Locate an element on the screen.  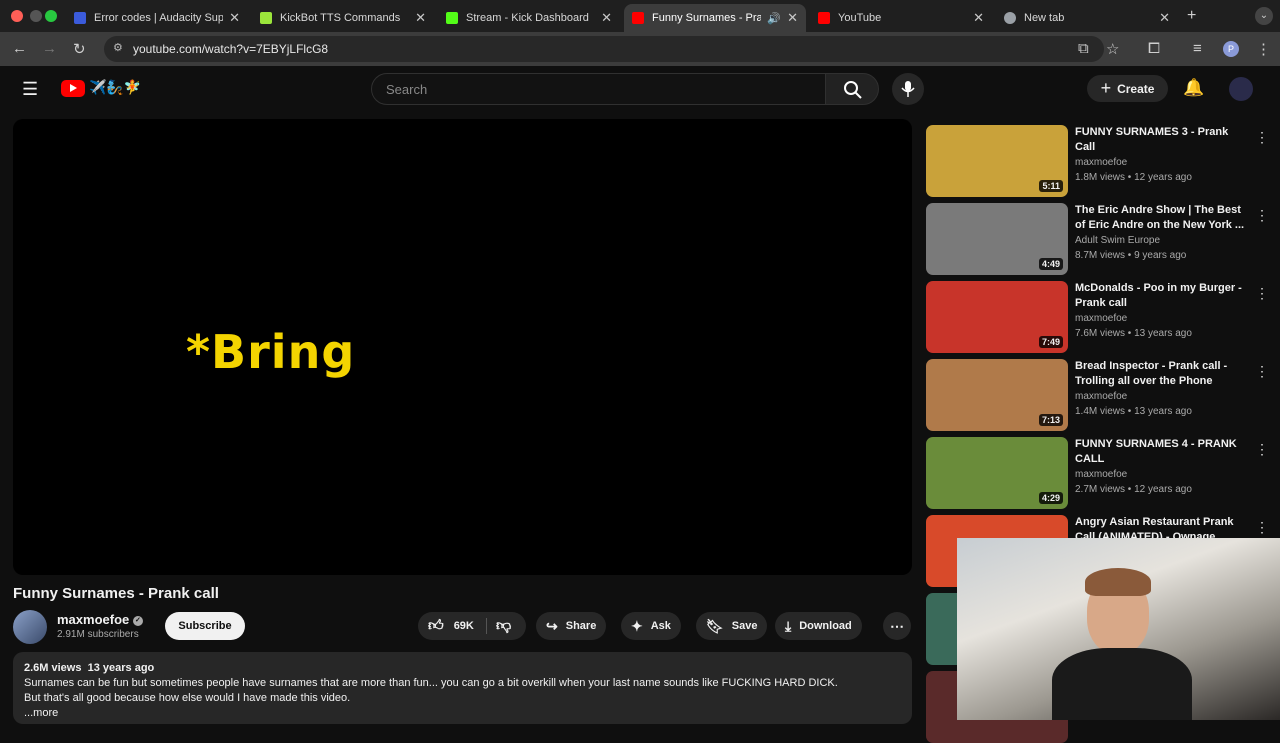
reading-list-icon: ≡ is located at coordinates (1197, 48).